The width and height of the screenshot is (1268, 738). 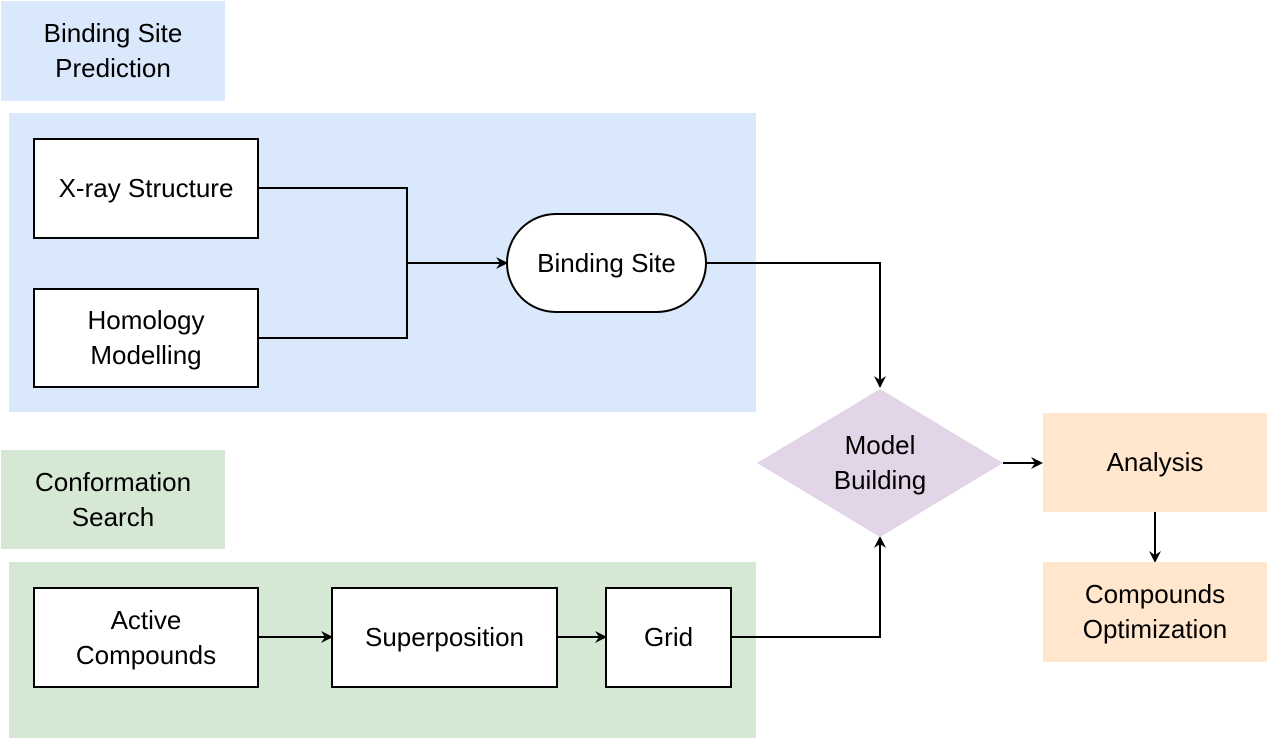 I want to click on node-grid: Grid, so click(x=668, y=637).